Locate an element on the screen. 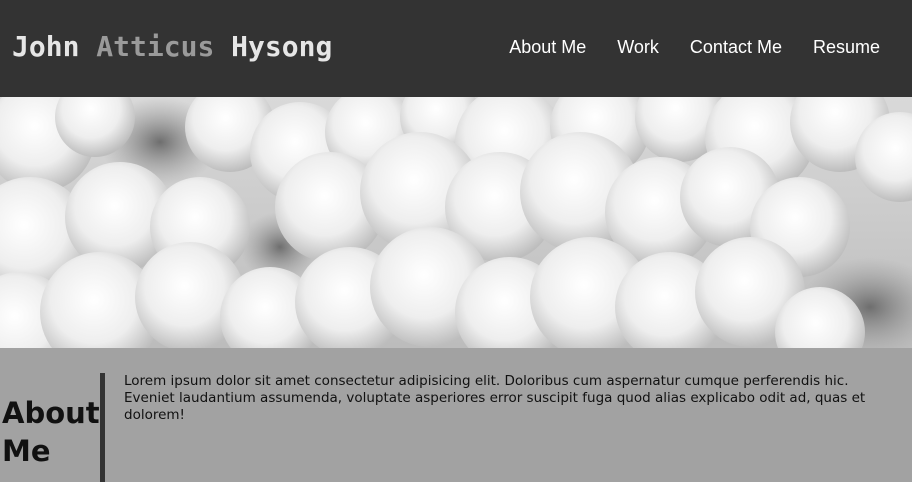 The image size is (912, 482). about-heading: About Me is located at coordinates (51, 432).